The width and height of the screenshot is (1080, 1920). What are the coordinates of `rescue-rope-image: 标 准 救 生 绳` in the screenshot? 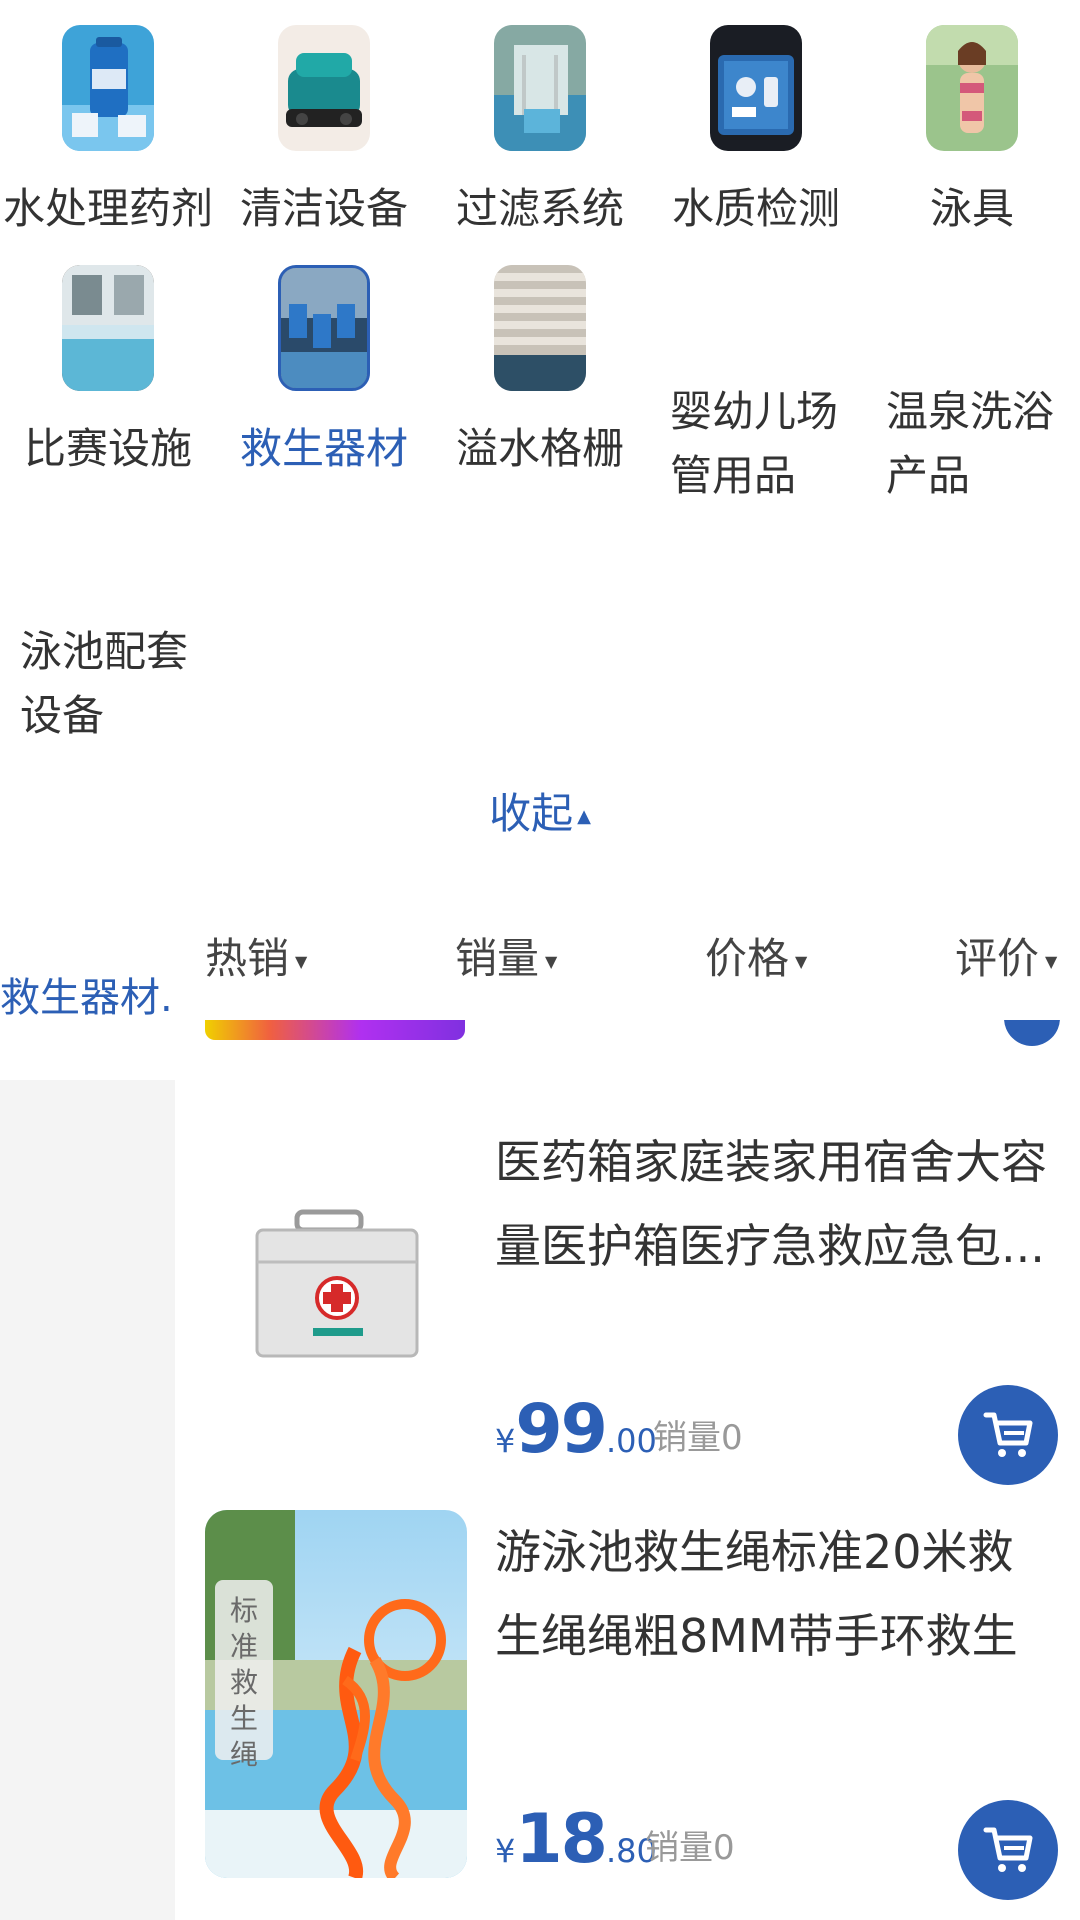 It's located at (336, 1694).